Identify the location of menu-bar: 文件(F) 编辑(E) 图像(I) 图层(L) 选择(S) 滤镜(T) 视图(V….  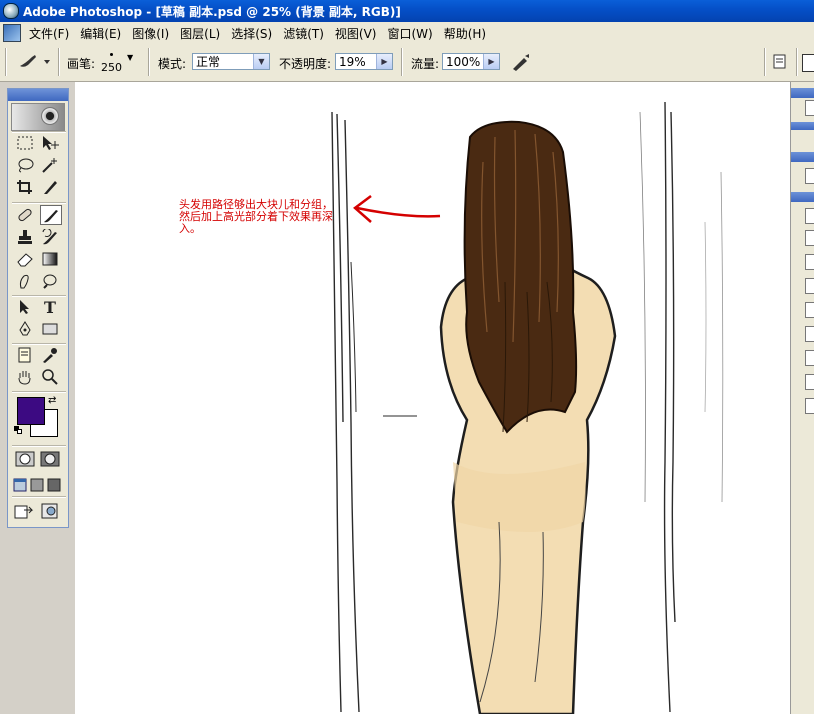
(407, 33).